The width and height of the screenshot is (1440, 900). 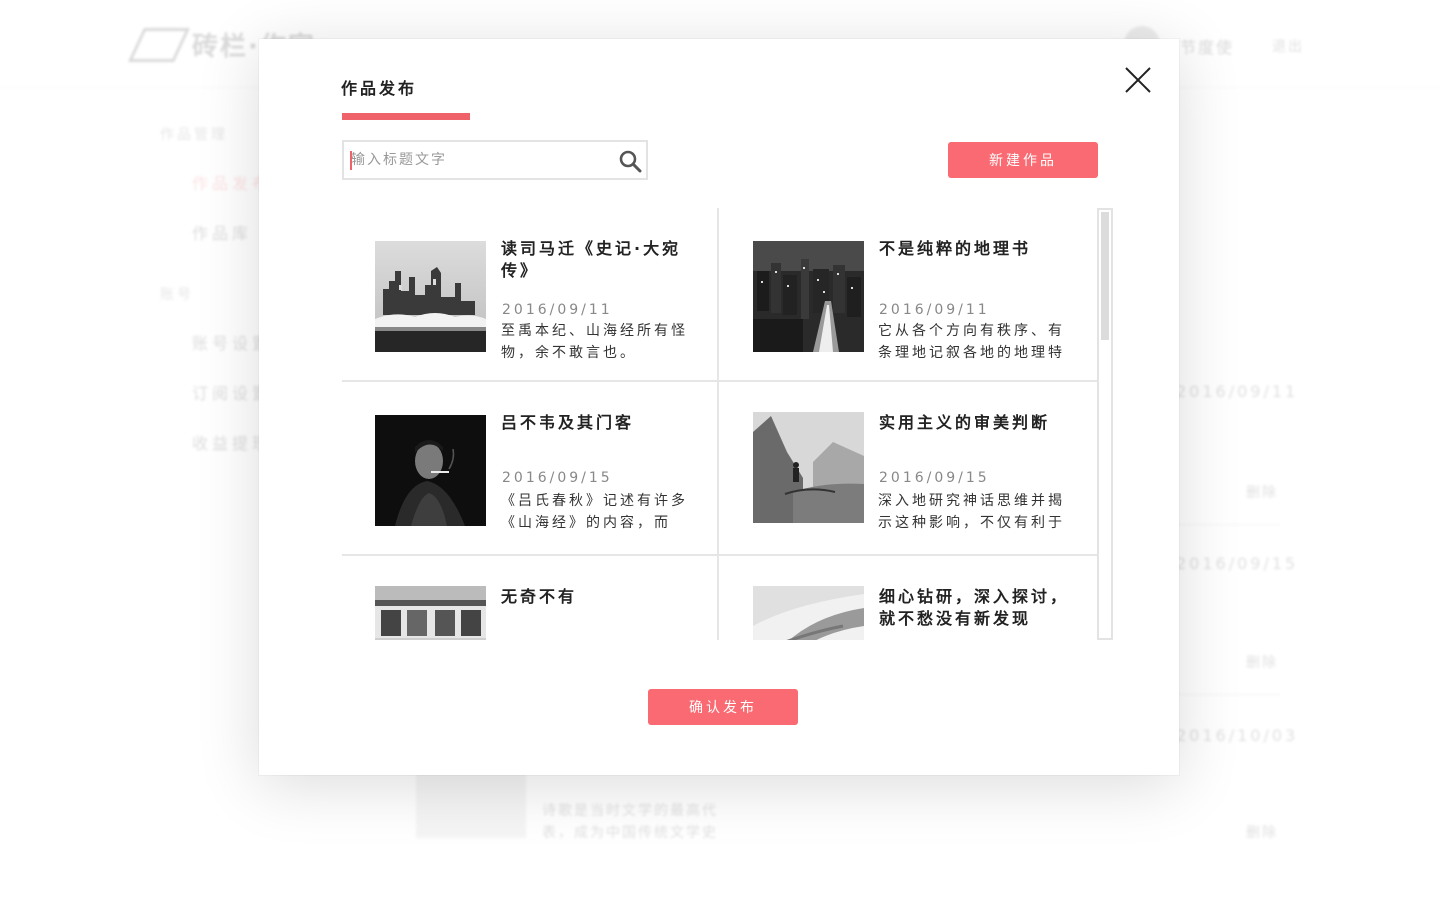 I want to click on search-icon, so click(x=630, y=161).